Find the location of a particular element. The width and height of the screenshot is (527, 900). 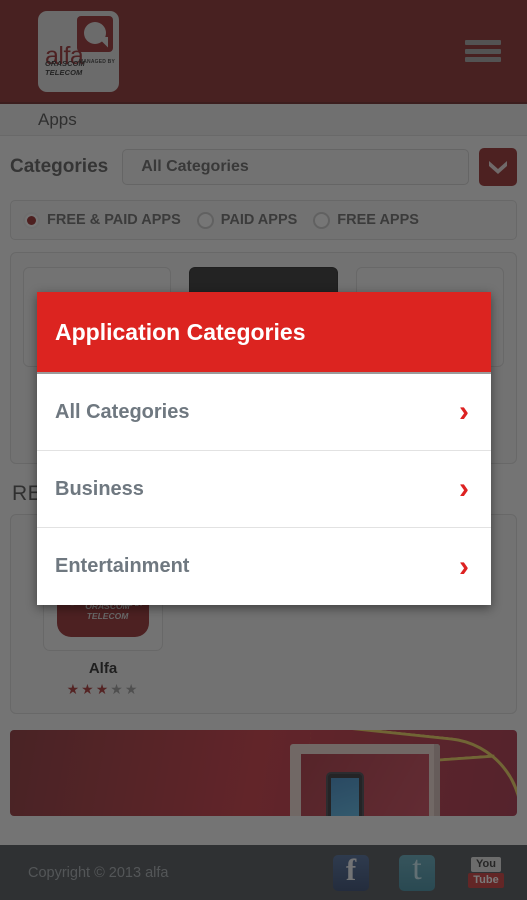

category-item-entertainment: Entertainment › is located at coordinates (264, 566).